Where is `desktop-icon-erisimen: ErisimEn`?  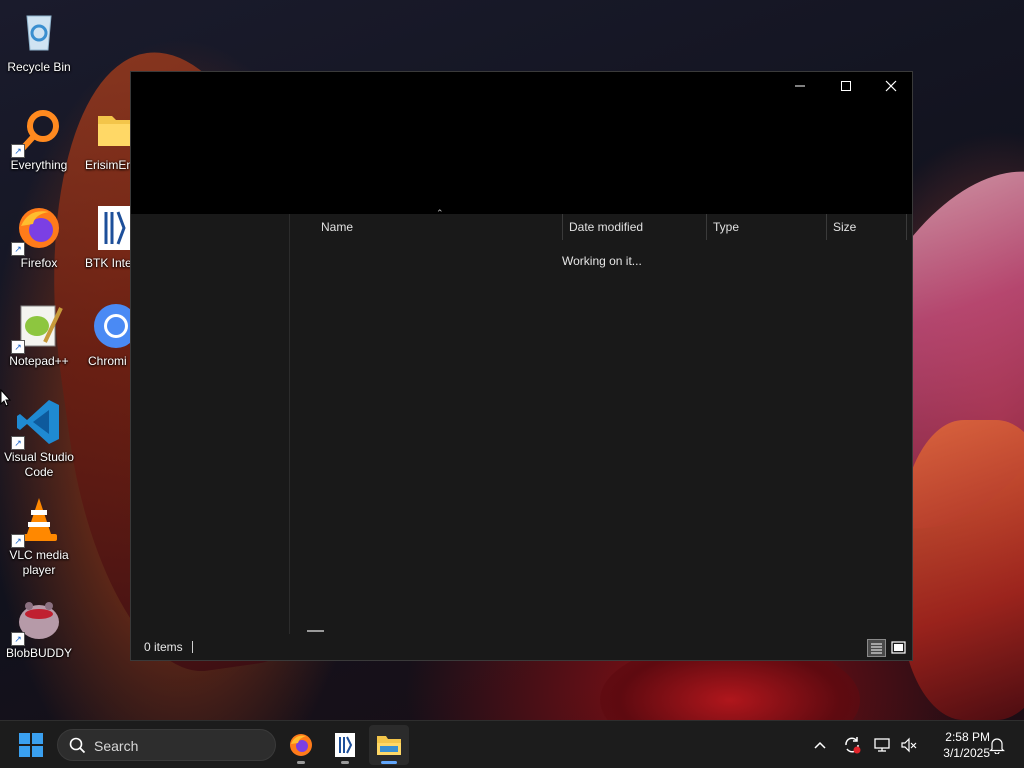
desktop-icon-erisimen: ErisimEn is located at coordinates (103, 139).